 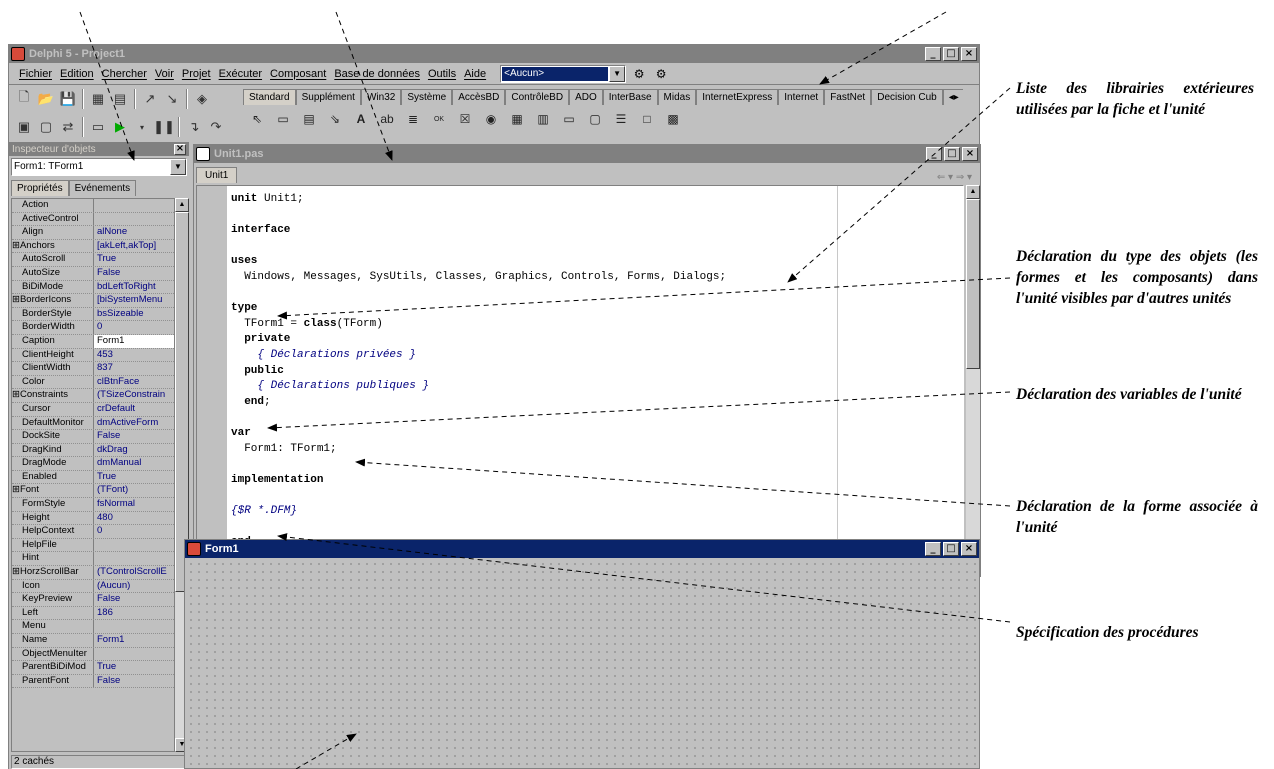 What do you see at coordinates (107, 86) in the screenshot?
I see `arrow-inspector` at bounding box center [107, 86].